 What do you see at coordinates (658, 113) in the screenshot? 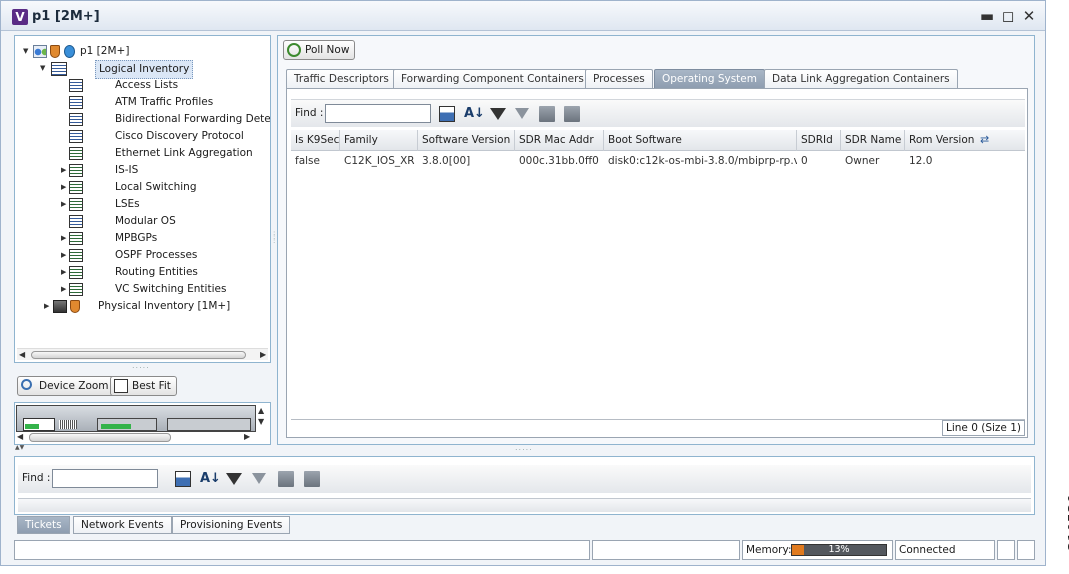
I see `find-toolbar: Find : A↓` at bounding box center [658, 113].